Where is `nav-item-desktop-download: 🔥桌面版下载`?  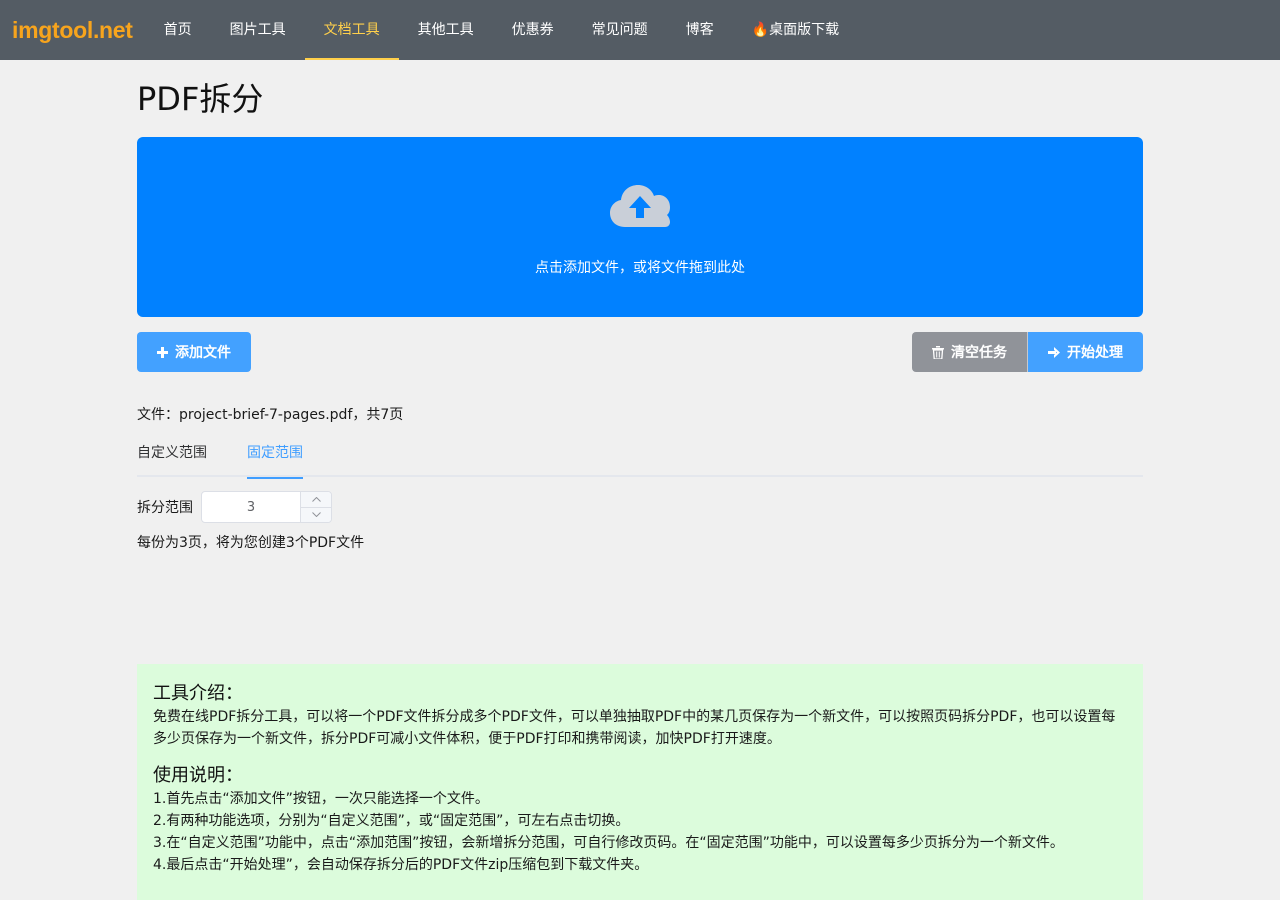 nav-item-desktop-download: 🔥桌面版下载 is located at coordinates (795, 30).